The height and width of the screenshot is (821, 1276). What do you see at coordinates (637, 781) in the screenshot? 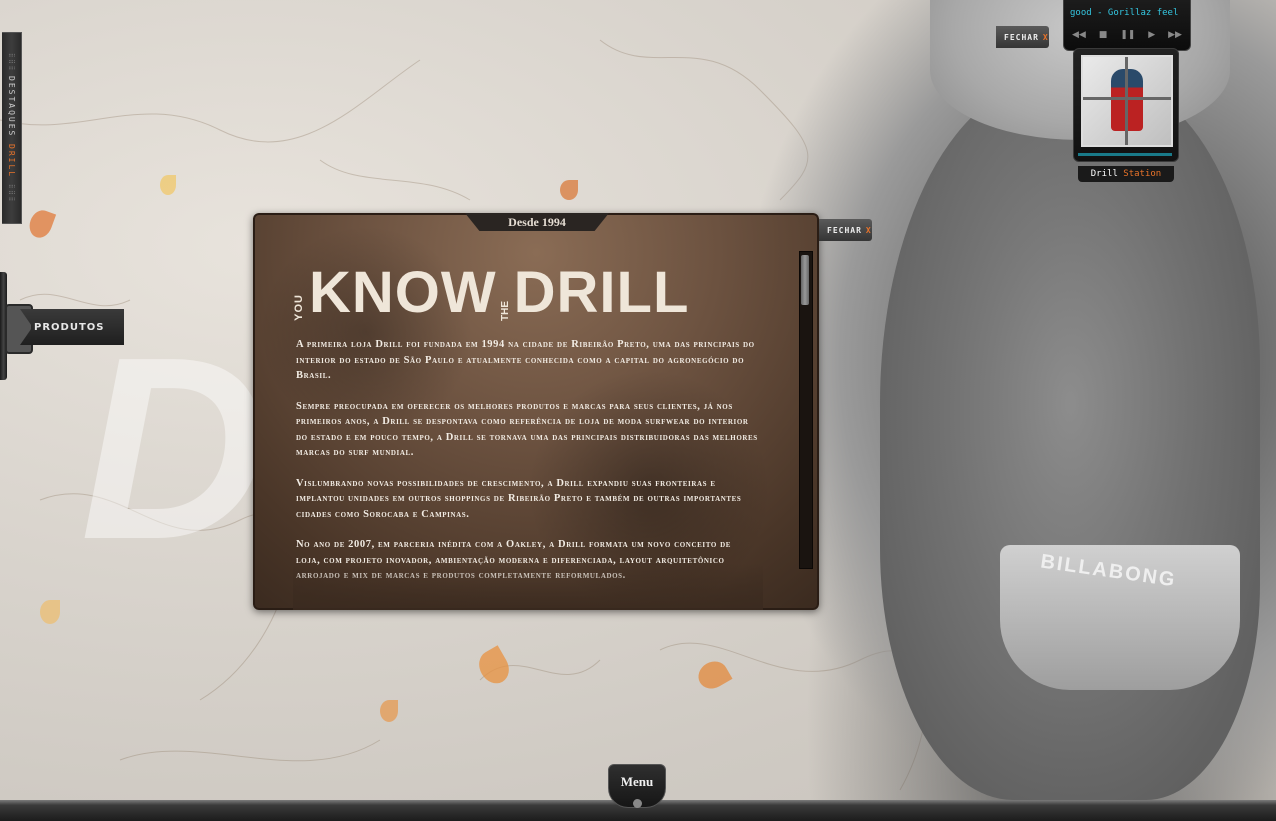
I see `menu-label: Menu` at bounding box center [637, 781].